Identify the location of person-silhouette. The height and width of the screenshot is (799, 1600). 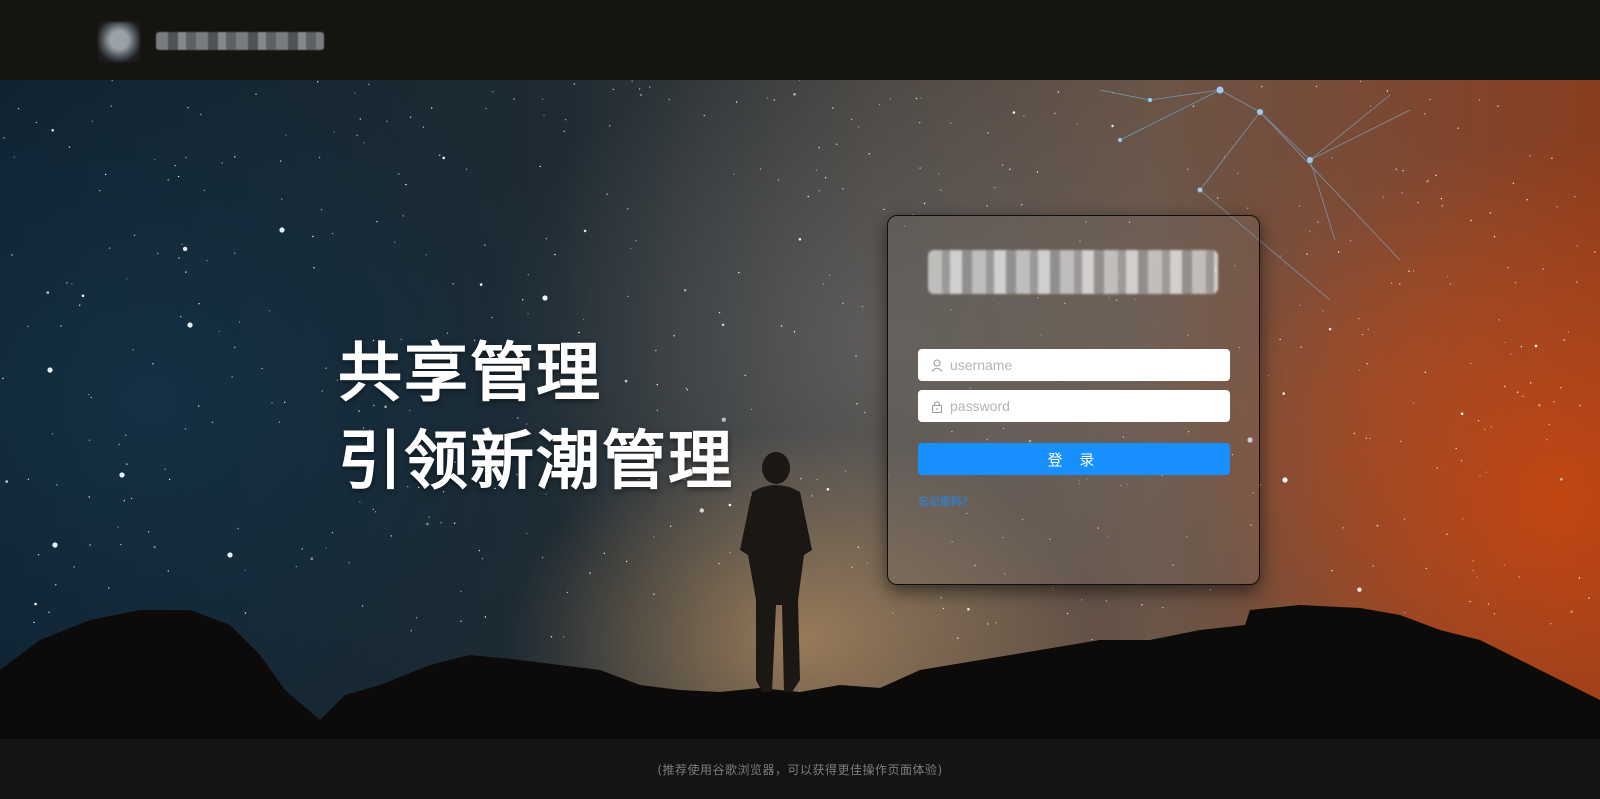
(776, 572).